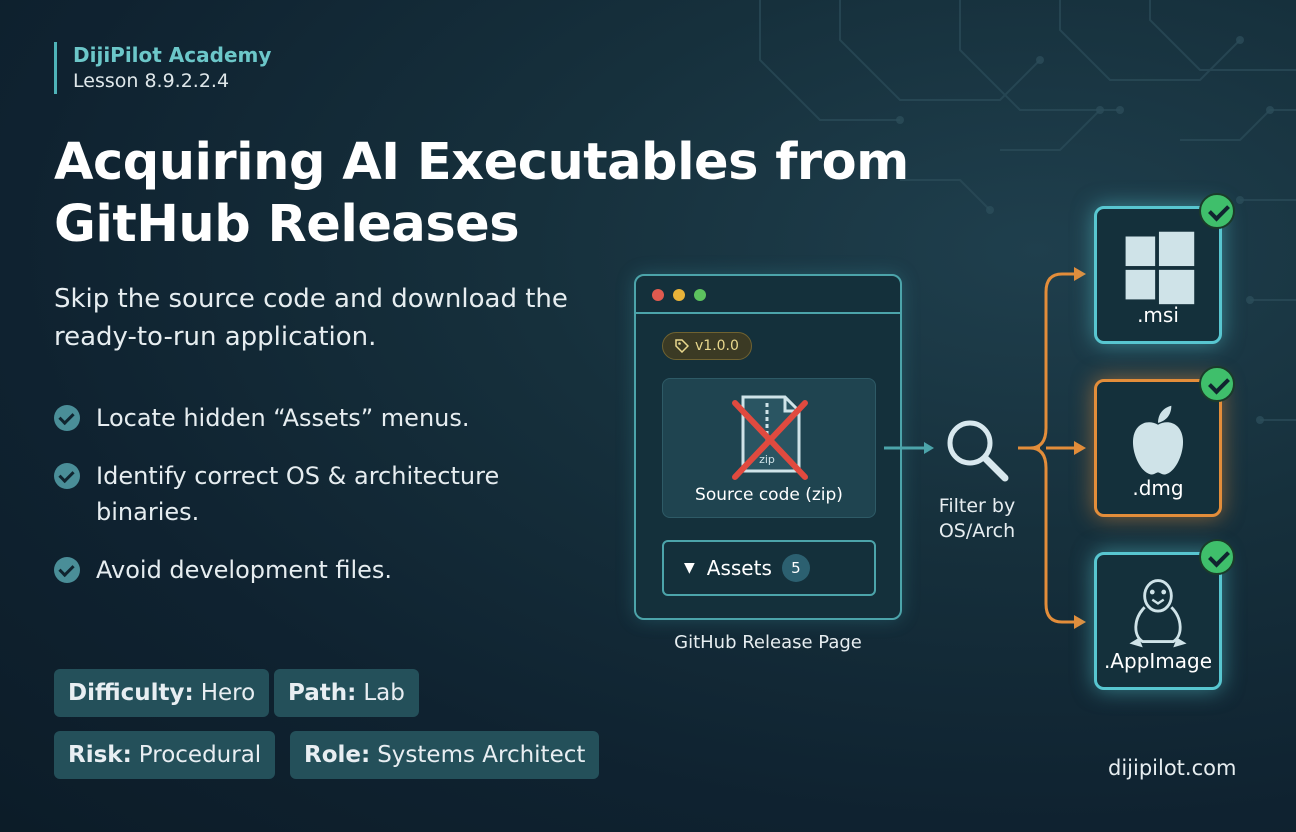 The image size is (1296, 832). Describe the element at coordinates (977, 519) in the screenshot. I see `filter-label: Filter by OS/Arch` at that location.